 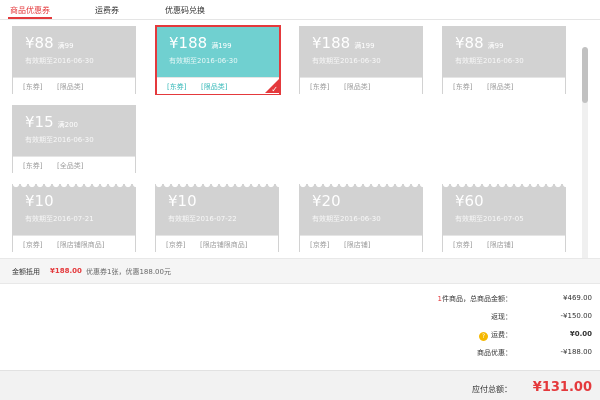 What do you see at coordinates (501, 335) in the screenshot?
I see `total-label: 运费：` at bounding box center [501, 335].